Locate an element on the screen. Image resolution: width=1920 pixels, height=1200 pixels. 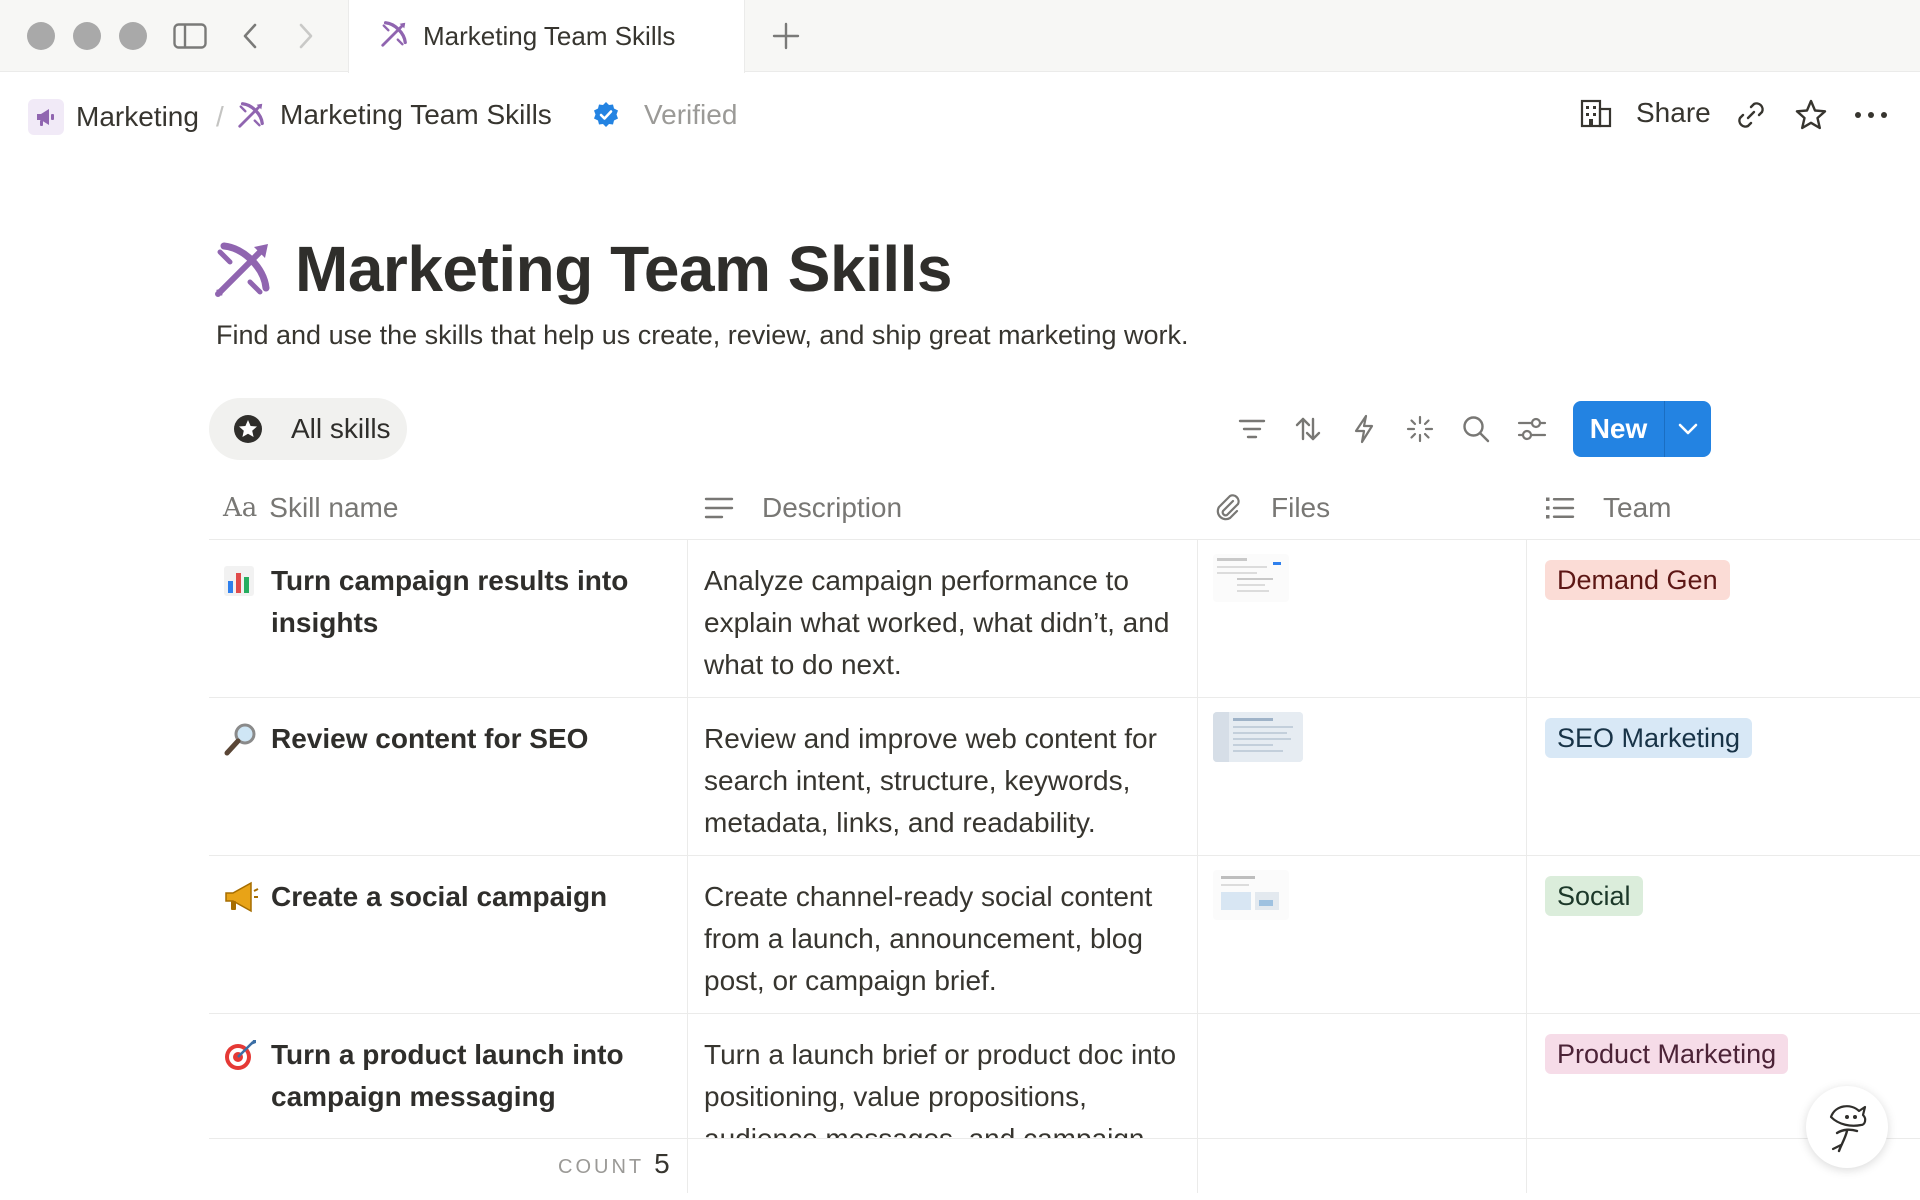
help-assistant-button is located at coordinates (1847, 1127).